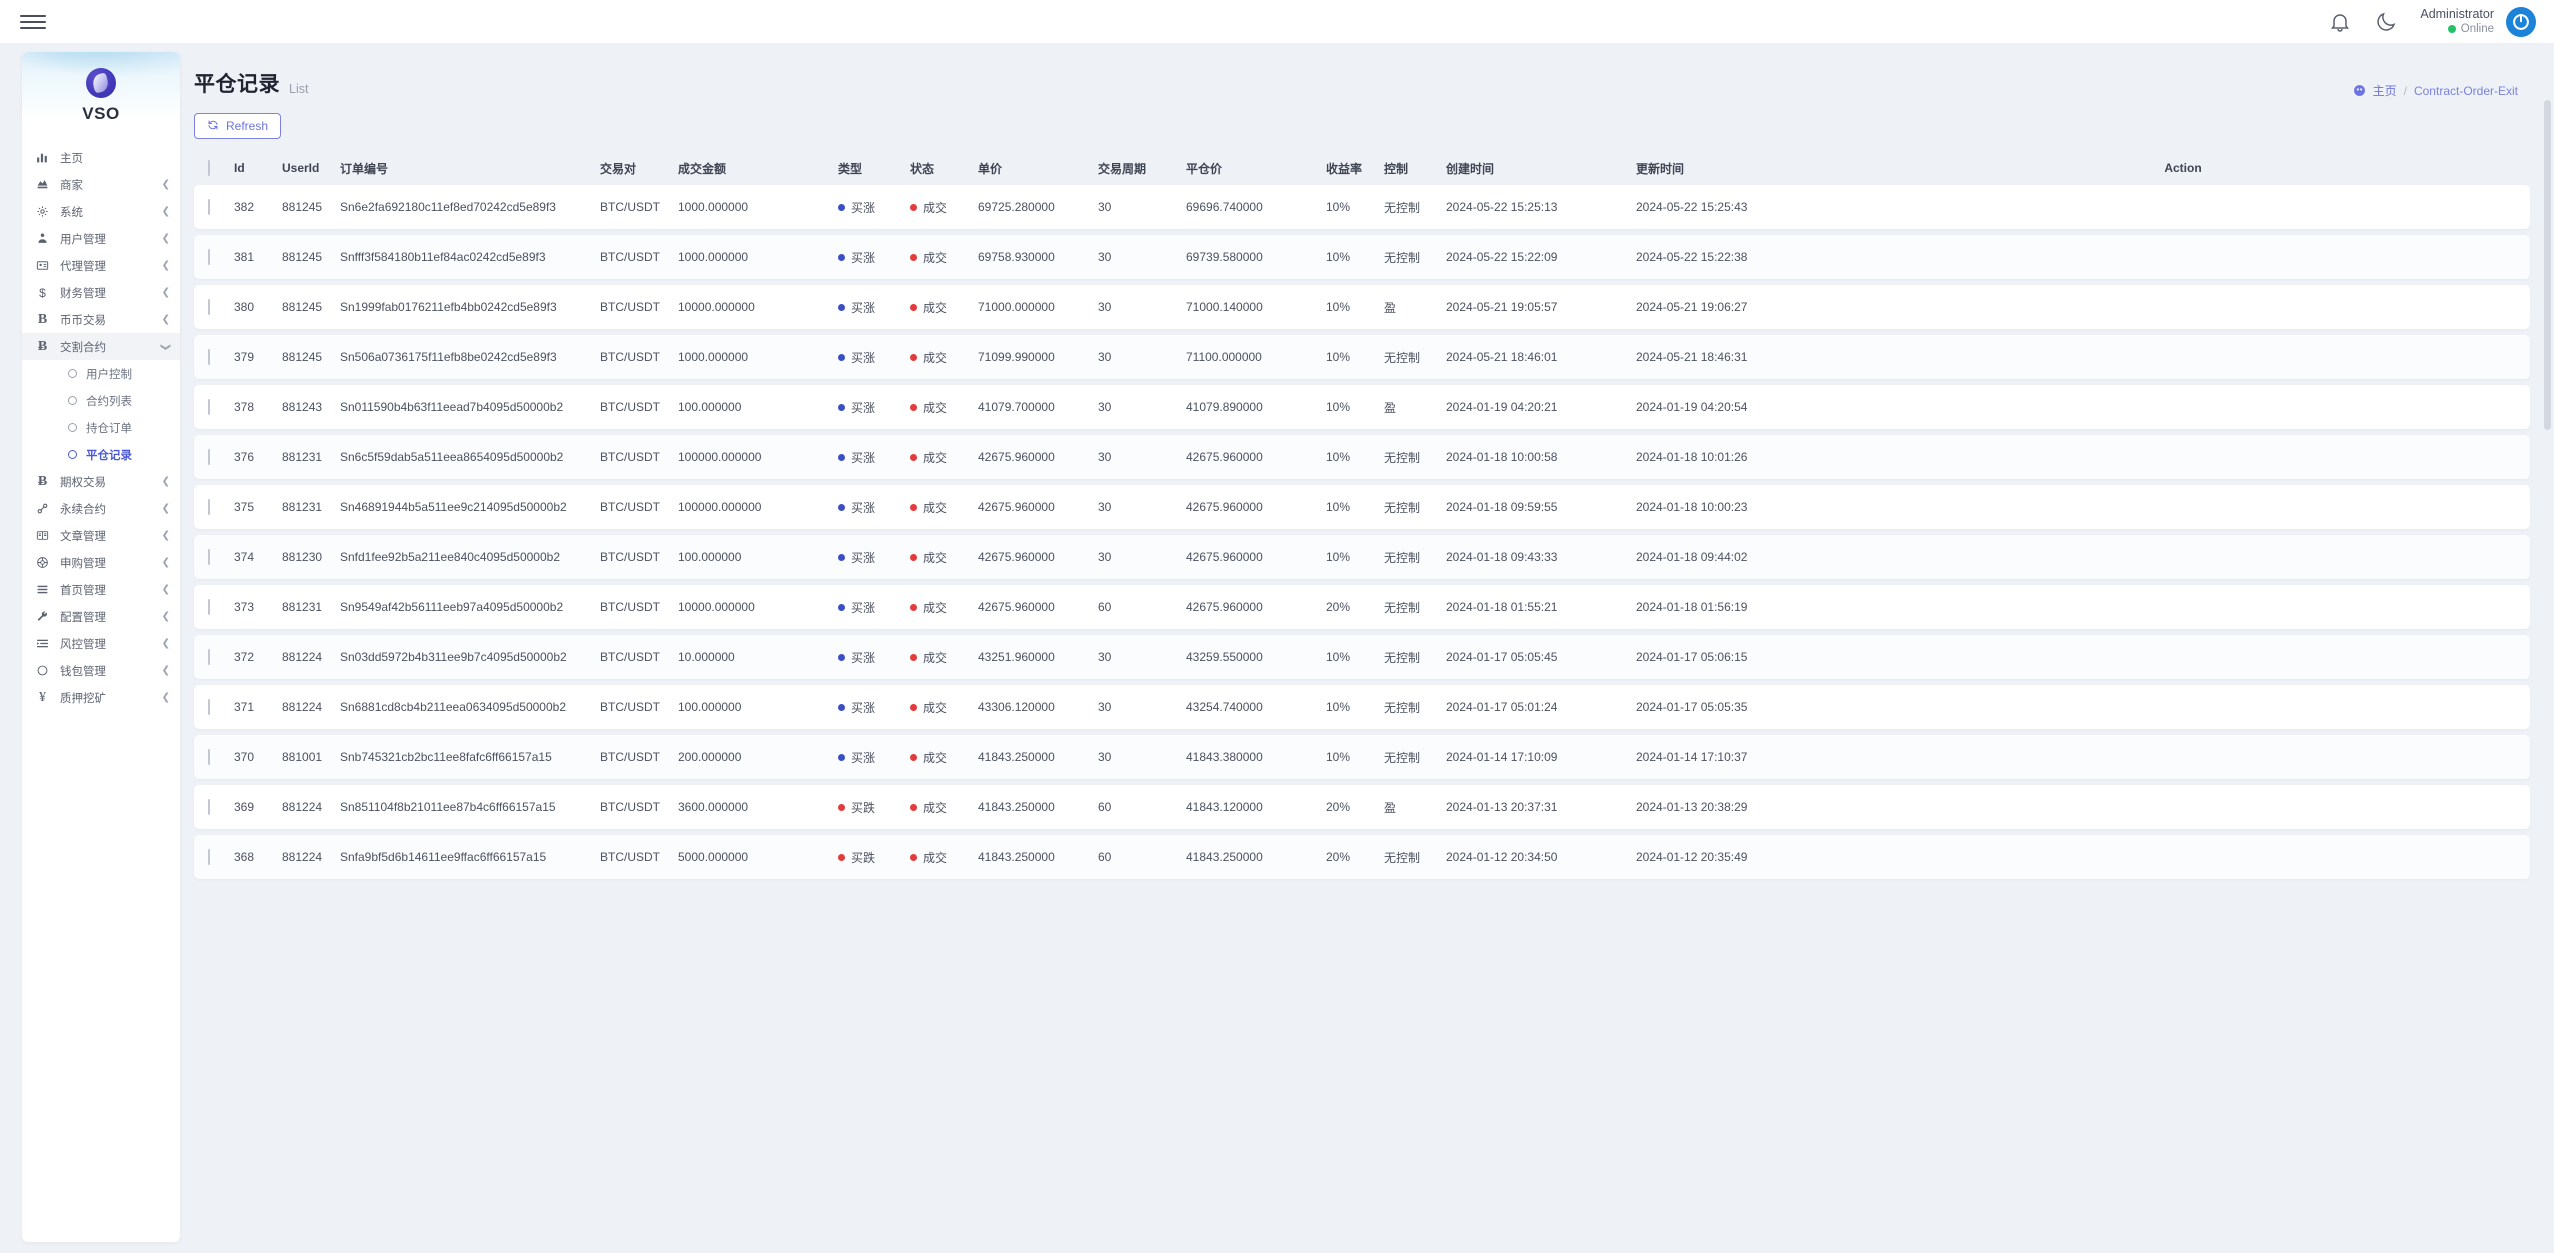 The image size is (2554, 1253). What do you see at coordinates (1016, 807) in the screenshot?
I see `cell-price: 41843.250000` at bounding box center [1016, 807].